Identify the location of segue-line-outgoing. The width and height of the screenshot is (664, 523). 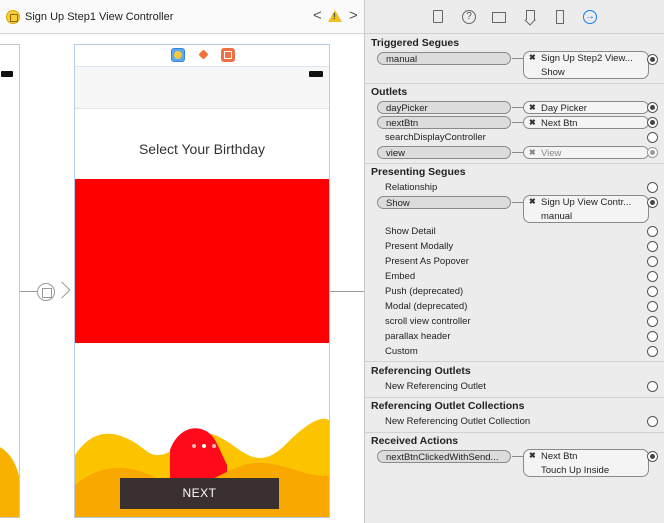
(347, 291).